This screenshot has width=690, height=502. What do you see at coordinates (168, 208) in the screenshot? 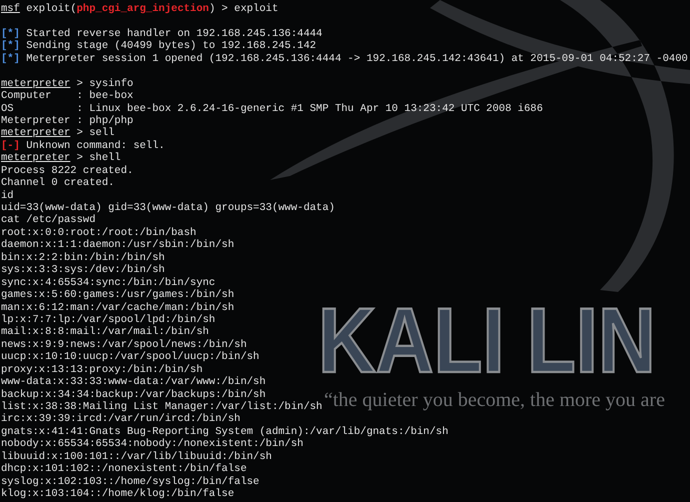
I see `terminal-text: uid=33(www-data) gid=33(www-data) groups=33(www-data)` at bounding box center [168, 208].